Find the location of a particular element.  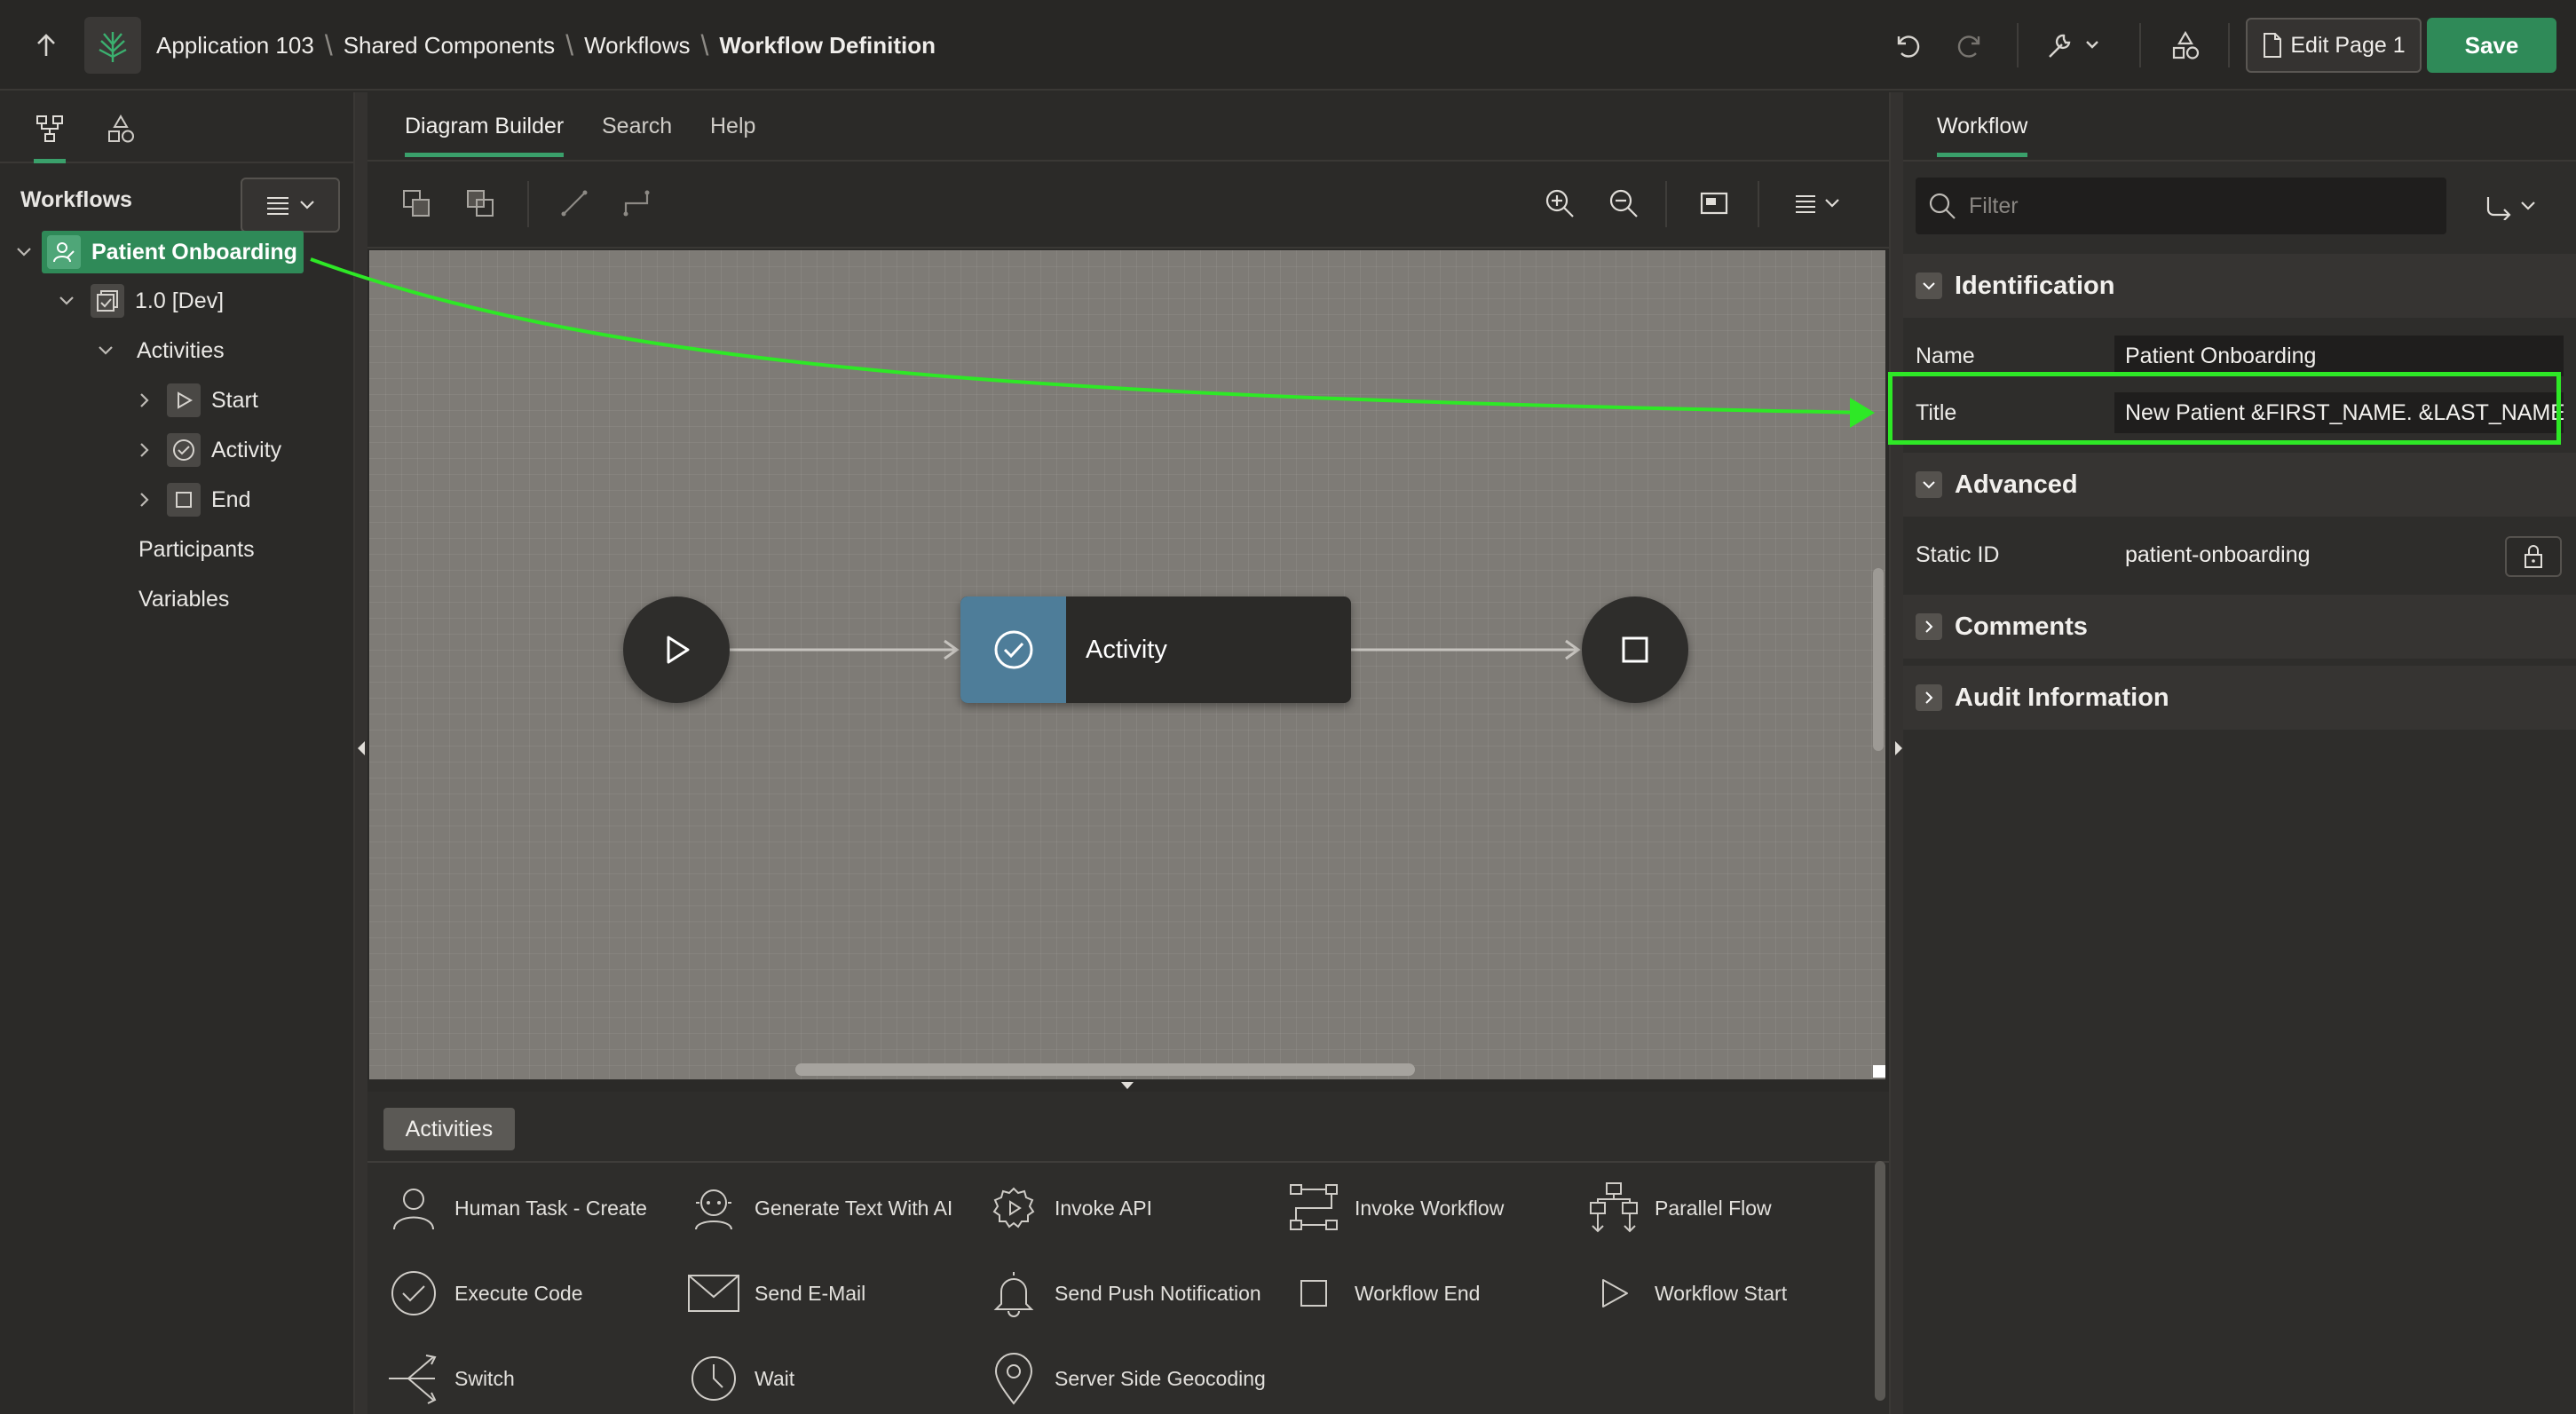

tree-icon is located at coordinates (50, 129).